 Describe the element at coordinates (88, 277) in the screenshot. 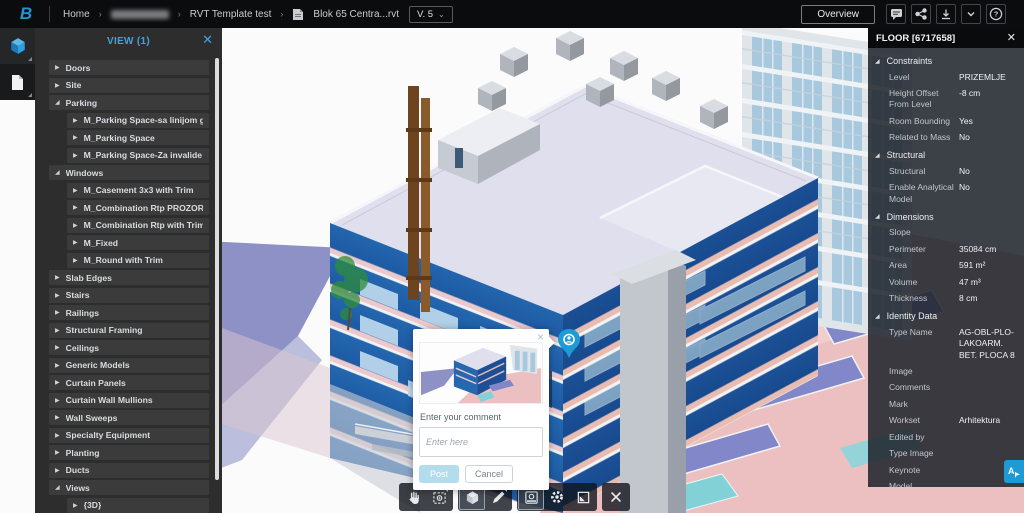

I see `tree-item-label: Slab Edges` at that location.